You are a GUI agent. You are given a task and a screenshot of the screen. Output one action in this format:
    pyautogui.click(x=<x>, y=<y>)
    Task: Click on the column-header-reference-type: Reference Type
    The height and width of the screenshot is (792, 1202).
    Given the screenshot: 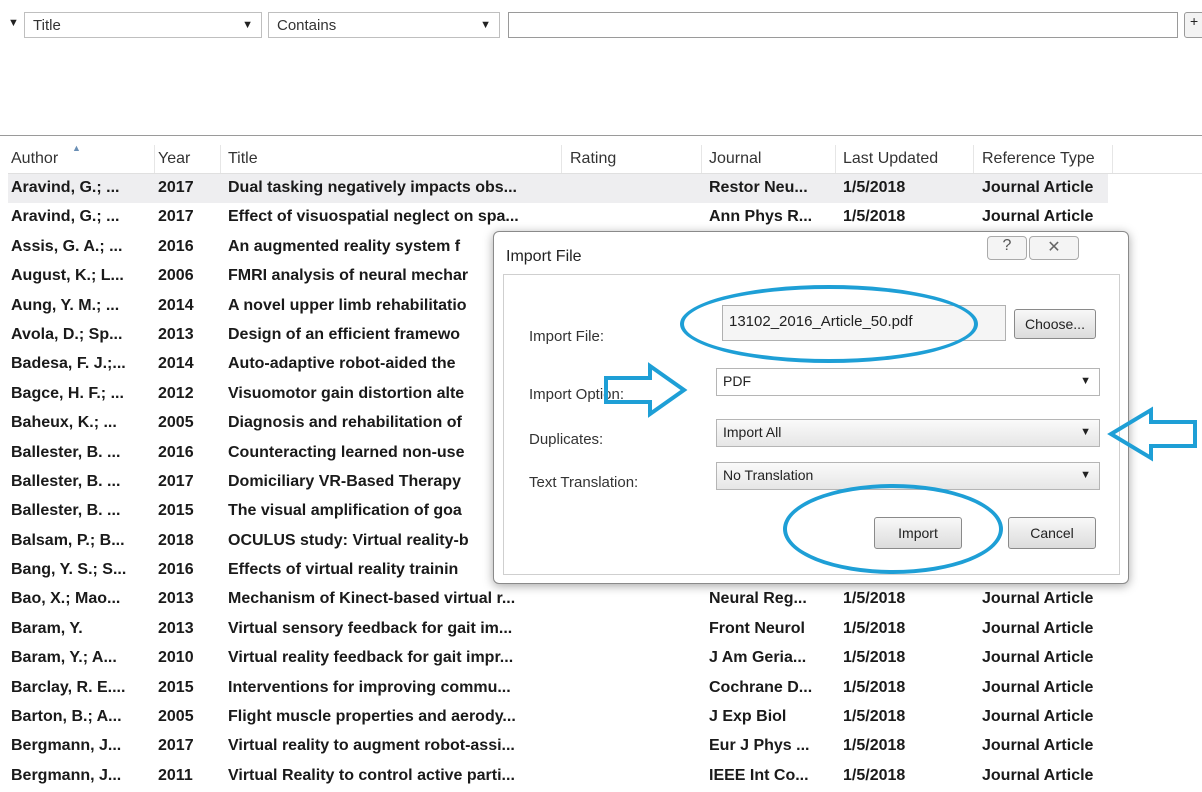 What is the action you would take?
    pyautogui.click(x=1038, y=159)
    